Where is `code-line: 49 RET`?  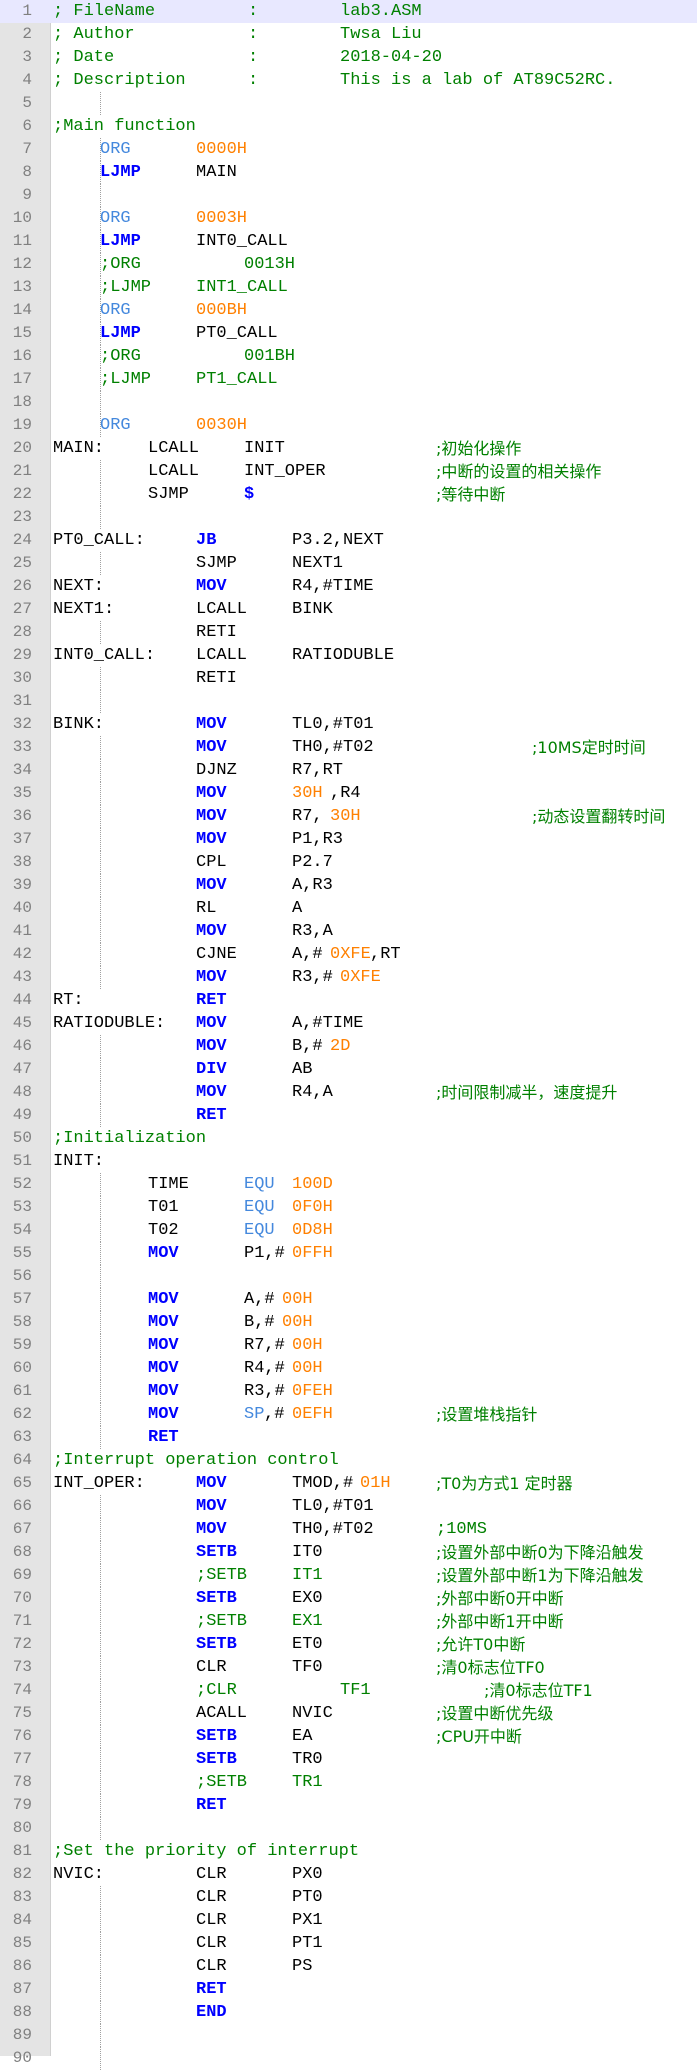
code-line: 49 RET is located at coordinates (348, 1115).